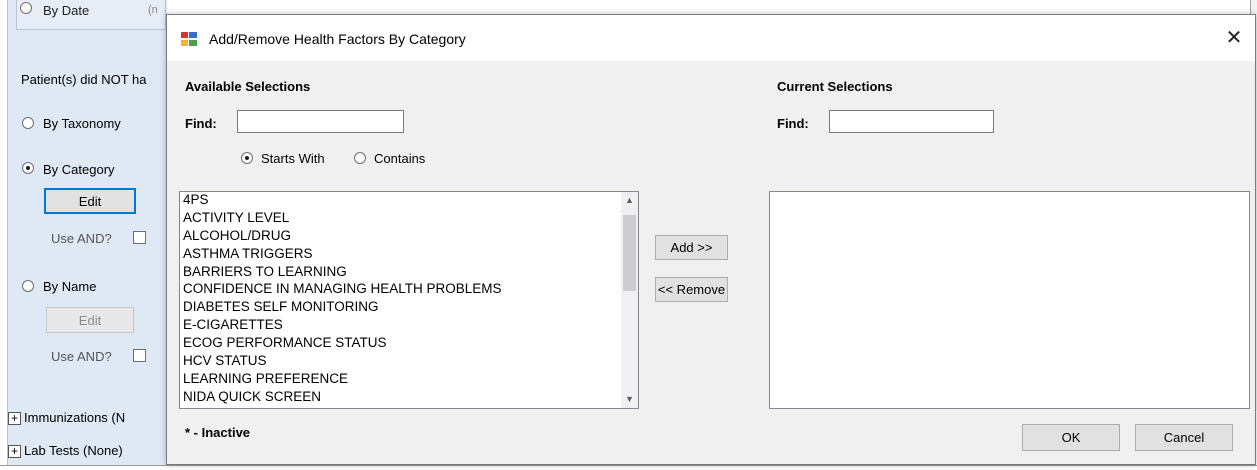 This screenshot has width=1257, height=470. What do you see at coordinates (691, 247) in the screenshot?
I see `add-button: Add >>` at bounding box center [691, 247].